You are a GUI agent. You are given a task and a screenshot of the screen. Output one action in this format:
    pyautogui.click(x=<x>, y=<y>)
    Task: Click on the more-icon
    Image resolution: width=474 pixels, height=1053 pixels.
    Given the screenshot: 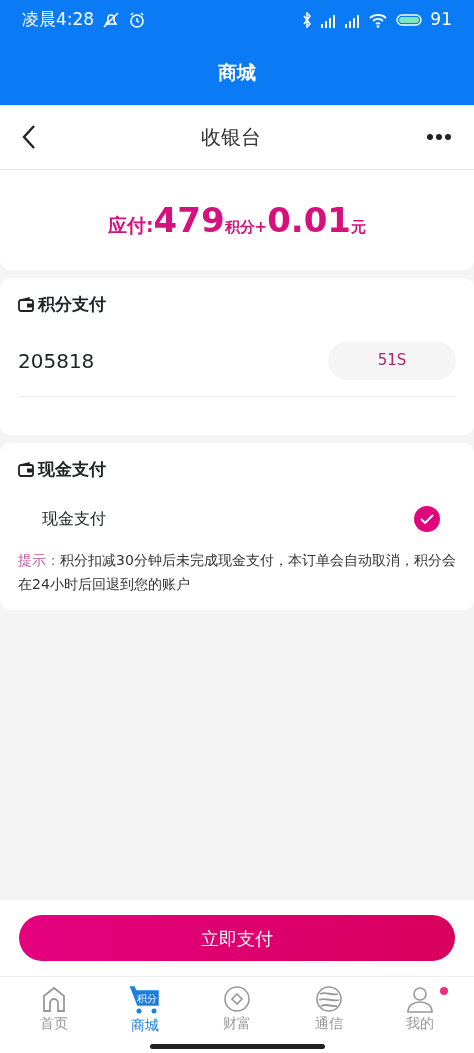 What is the action you would take?
    pyautogui.click(x=439, y=137)
    